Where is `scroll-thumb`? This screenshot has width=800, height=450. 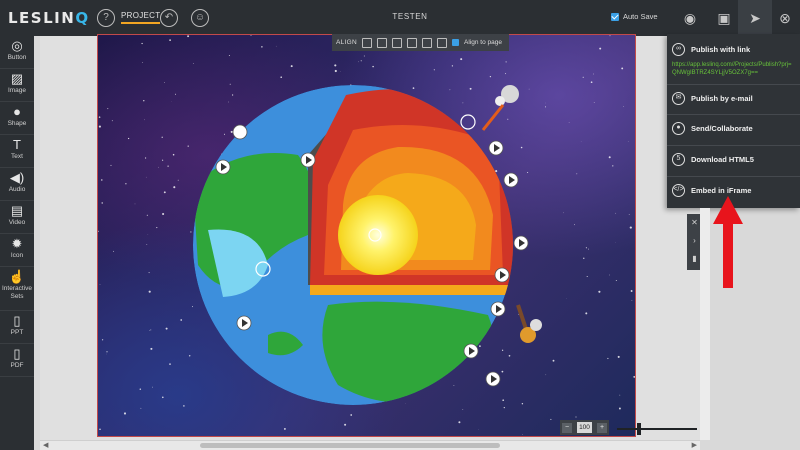
scroll-thumb is located at coordinates (350, 445).